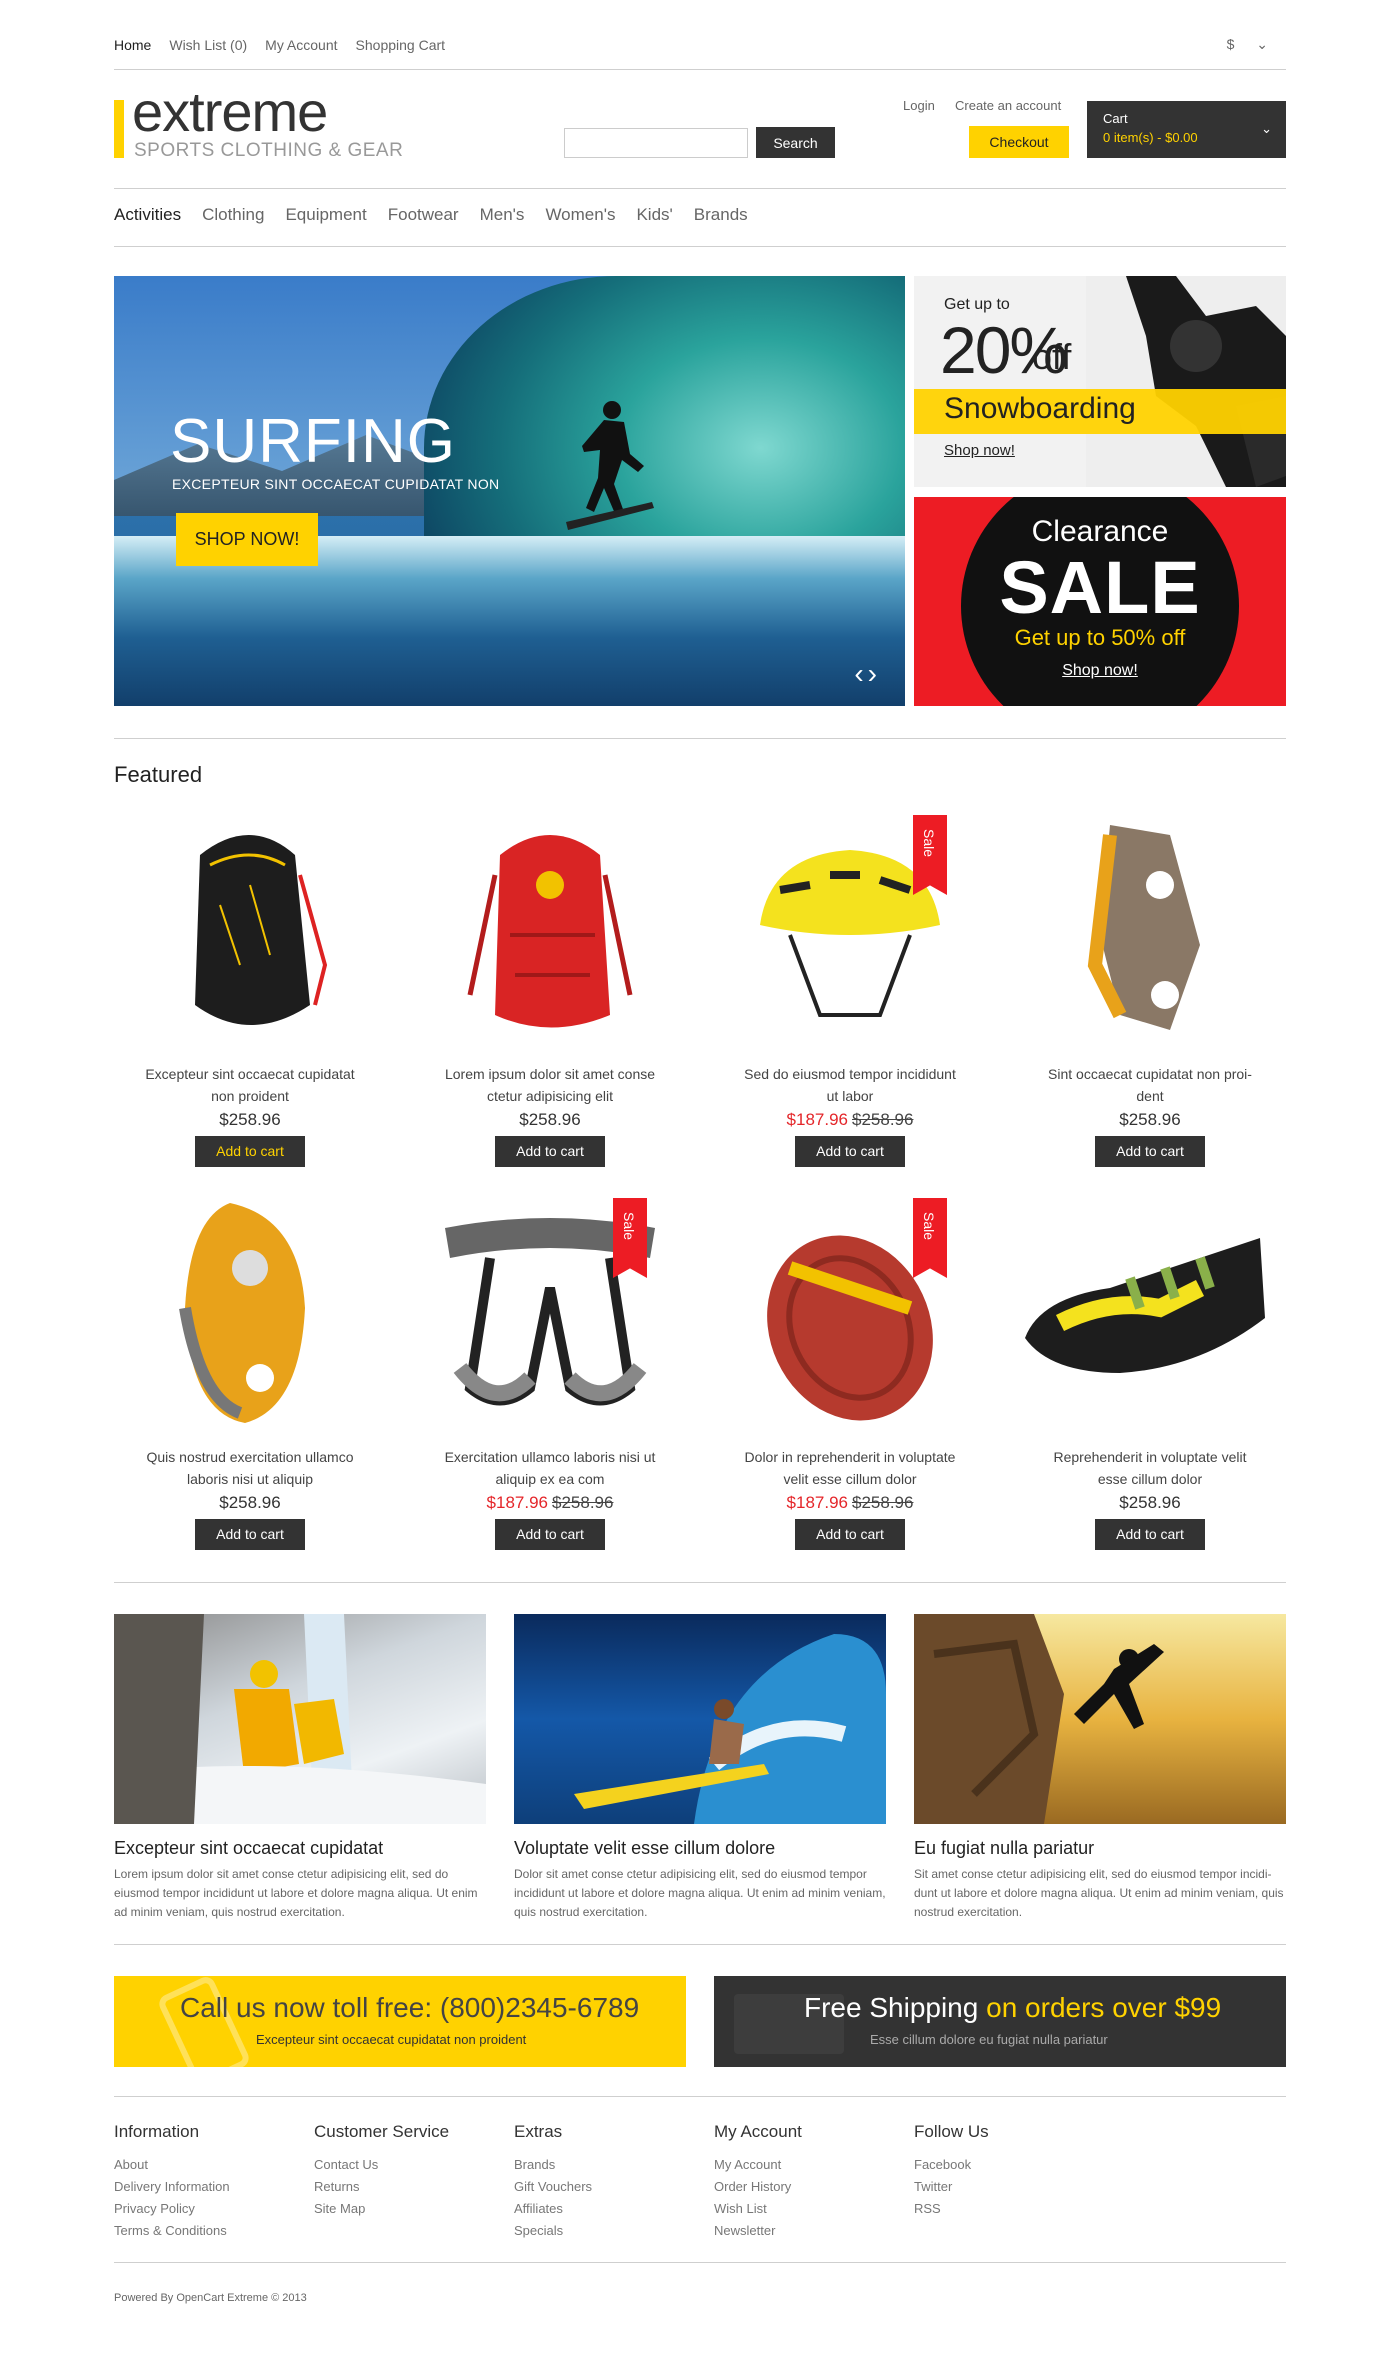  Describe the element at coordinates (147, 215) in the screenshot. I see `menu-item-activities: Activities` at that location.